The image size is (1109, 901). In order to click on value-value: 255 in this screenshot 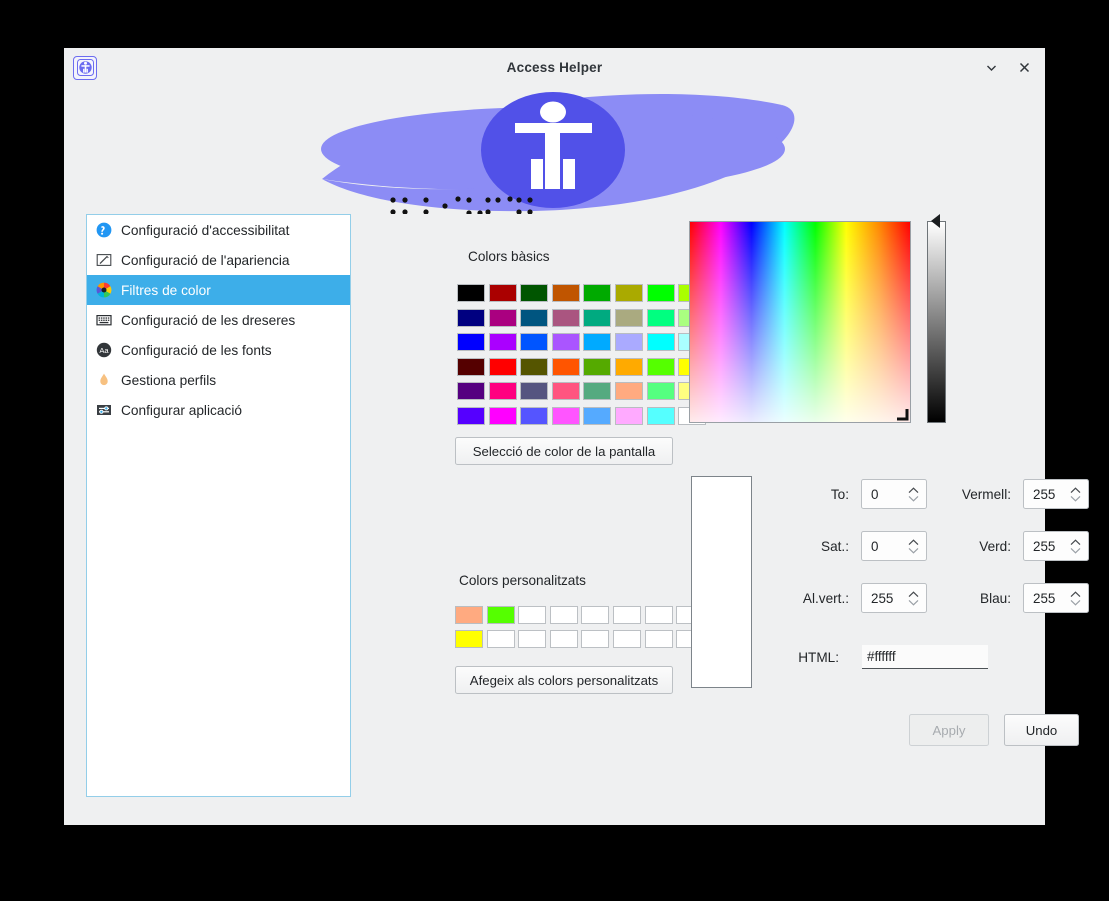, I will do `click(882, 598)`.